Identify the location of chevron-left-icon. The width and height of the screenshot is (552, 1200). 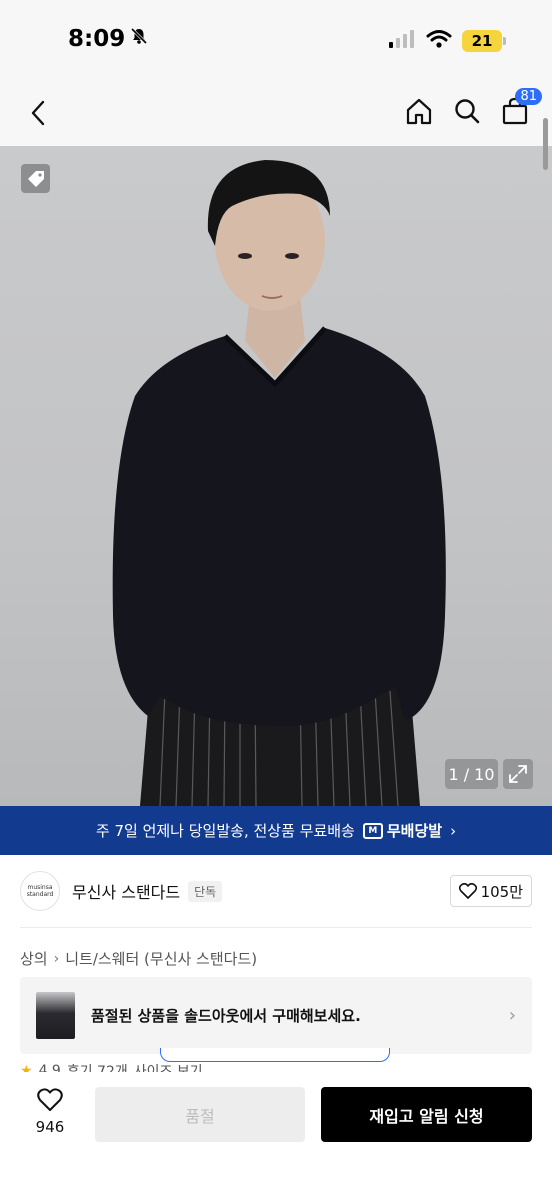
(38, 113).